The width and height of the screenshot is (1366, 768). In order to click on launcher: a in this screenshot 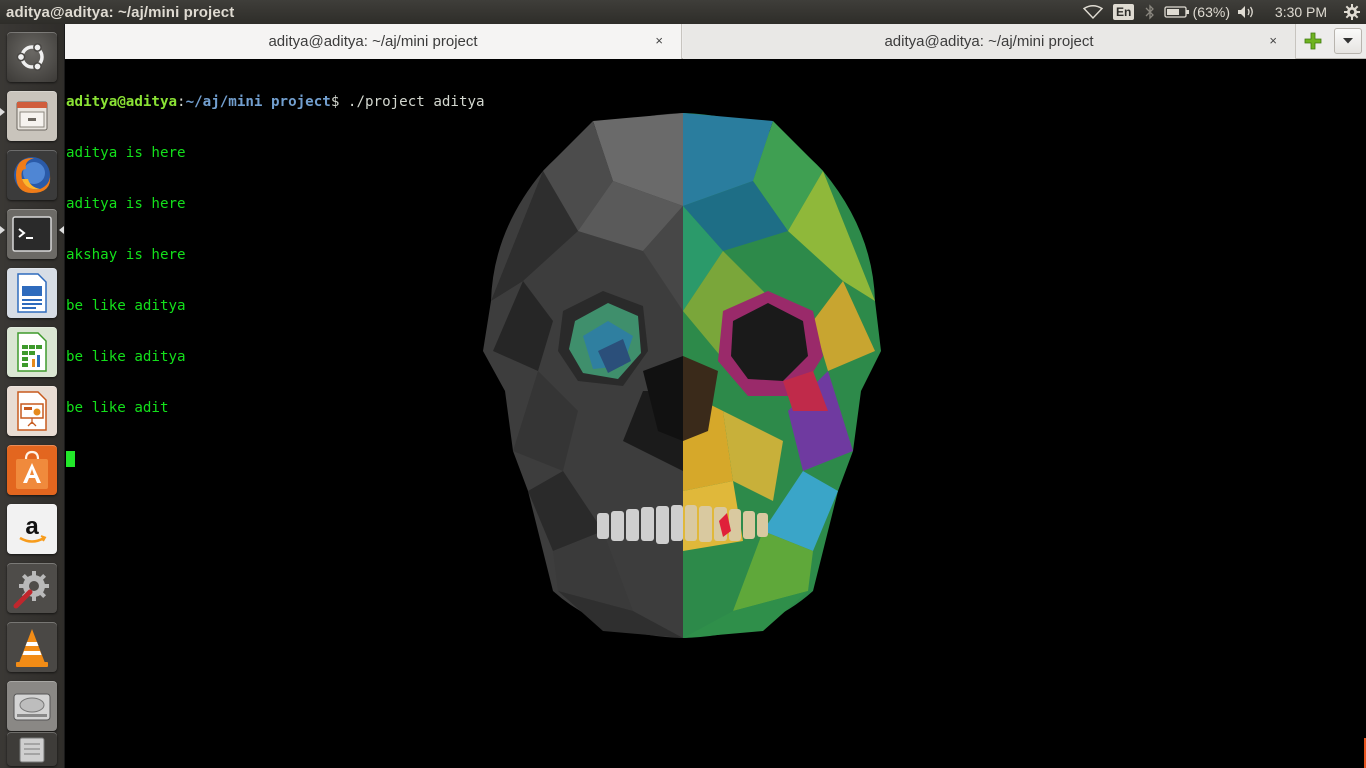, I will do `click(32, 396)`.